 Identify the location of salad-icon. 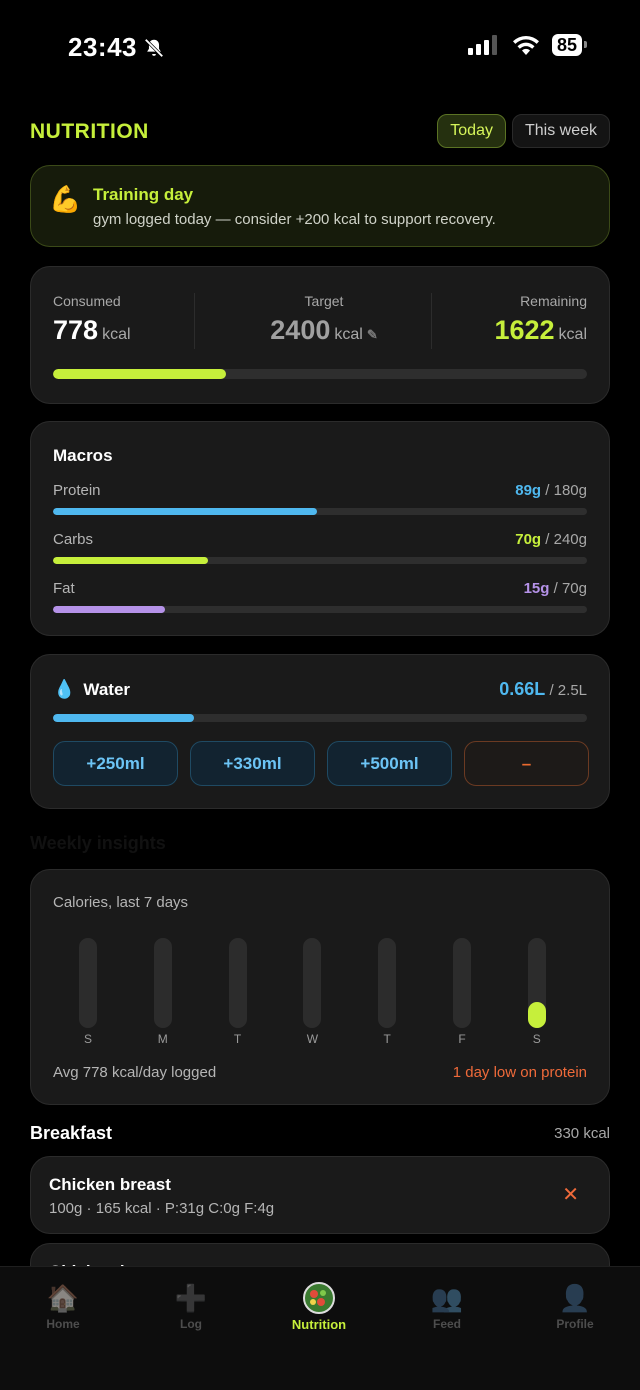
(319, 1298).